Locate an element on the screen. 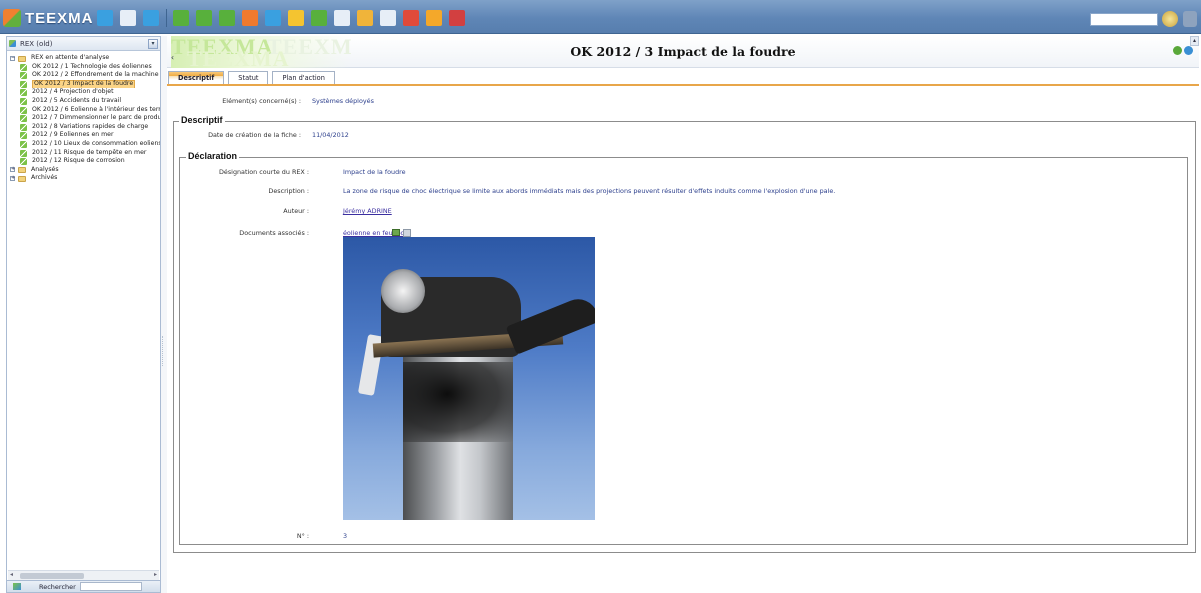  tree-folder: − REX en attente d'analyse is located at coordinates (83, 58).